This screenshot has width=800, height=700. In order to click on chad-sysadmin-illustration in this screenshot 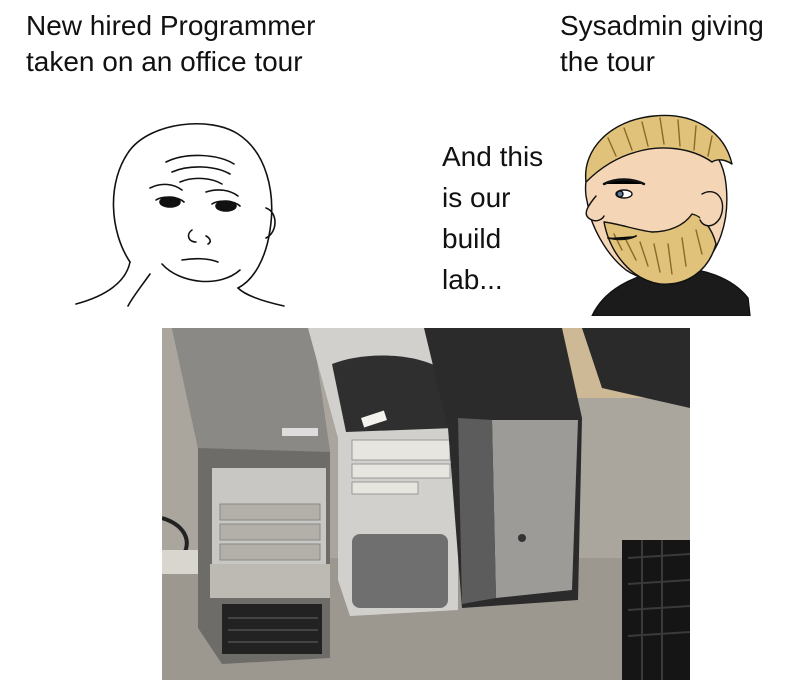, I will do `click(652, 210)`.